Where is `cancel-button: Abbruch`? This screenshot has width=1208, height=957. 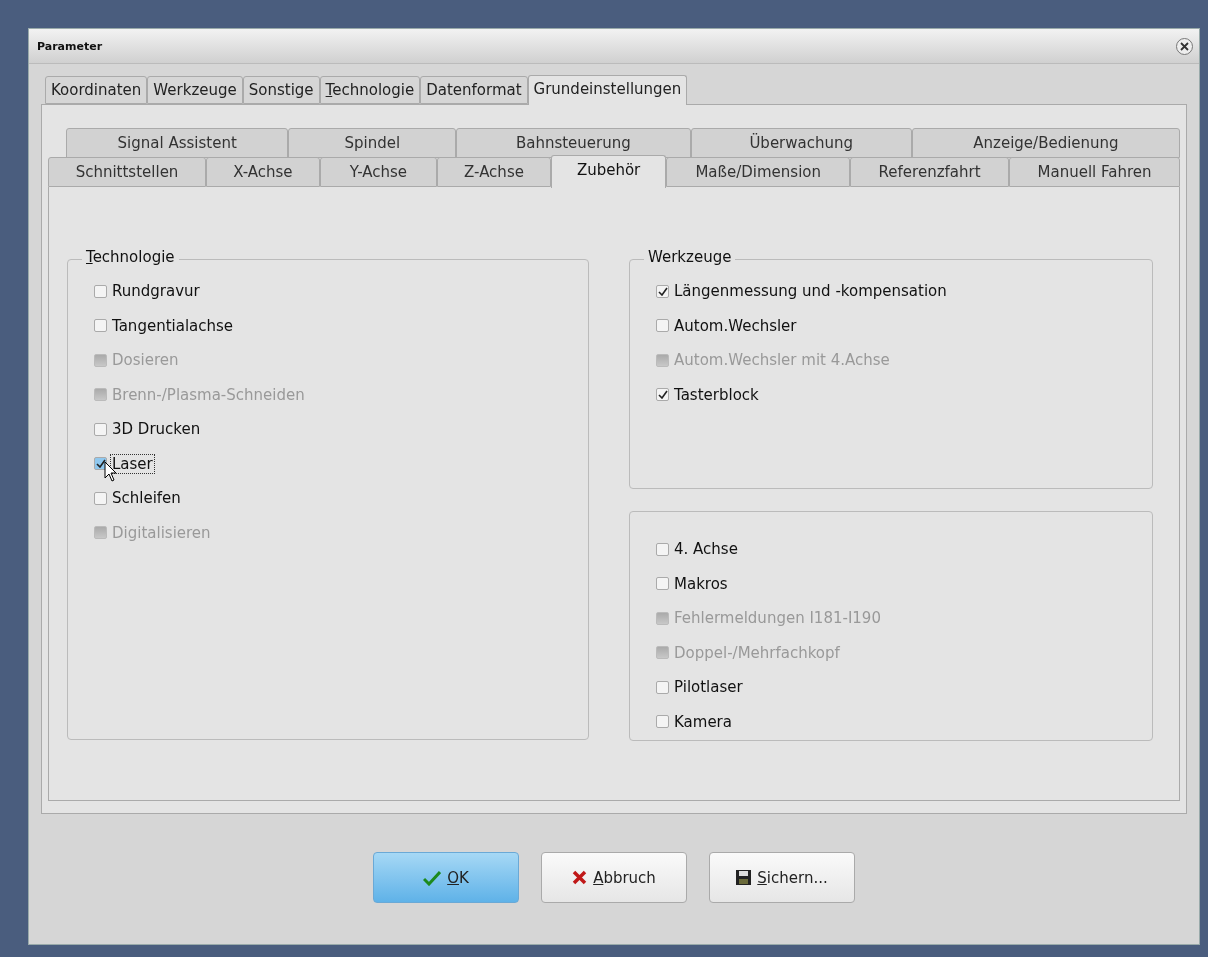 cancel-button: Abbruch is located at coordinates (614, 877).